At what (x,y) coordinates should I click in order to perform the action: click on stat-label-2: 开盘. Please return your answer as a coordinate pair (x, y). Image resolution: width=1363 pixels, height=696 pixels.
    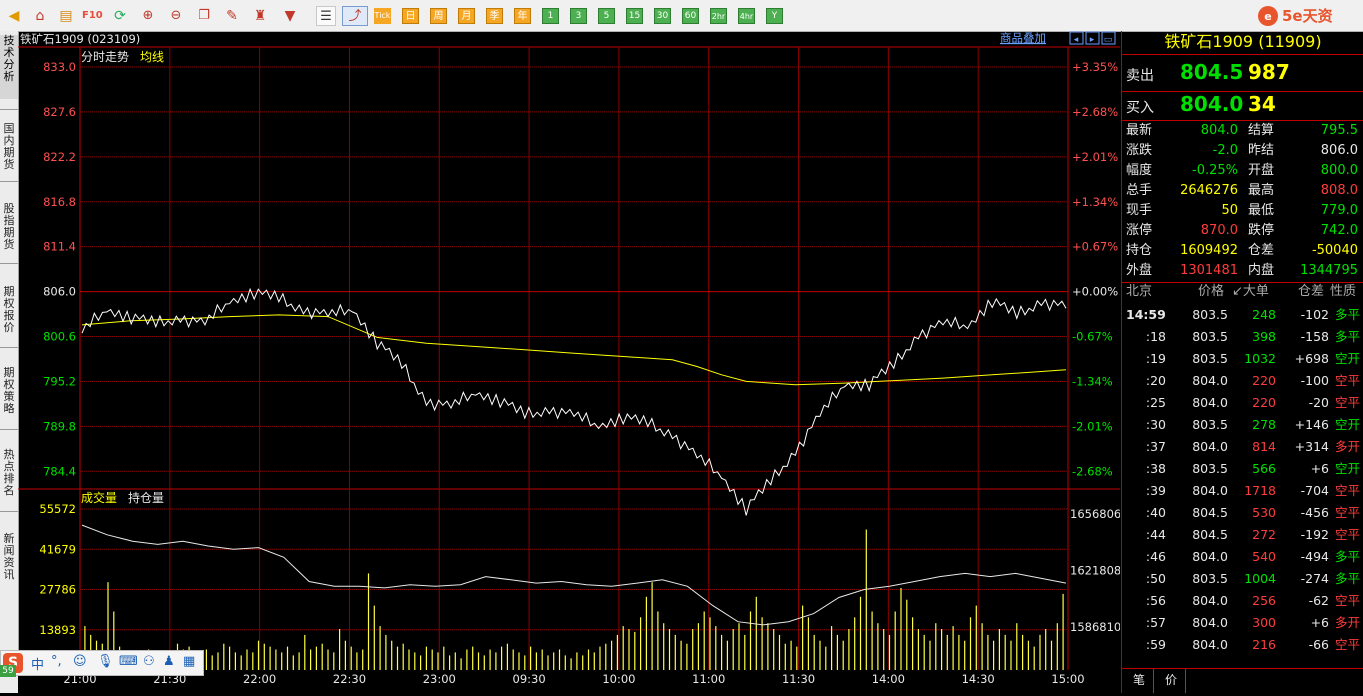
    Looking at the image, I should click on (1261, 170).